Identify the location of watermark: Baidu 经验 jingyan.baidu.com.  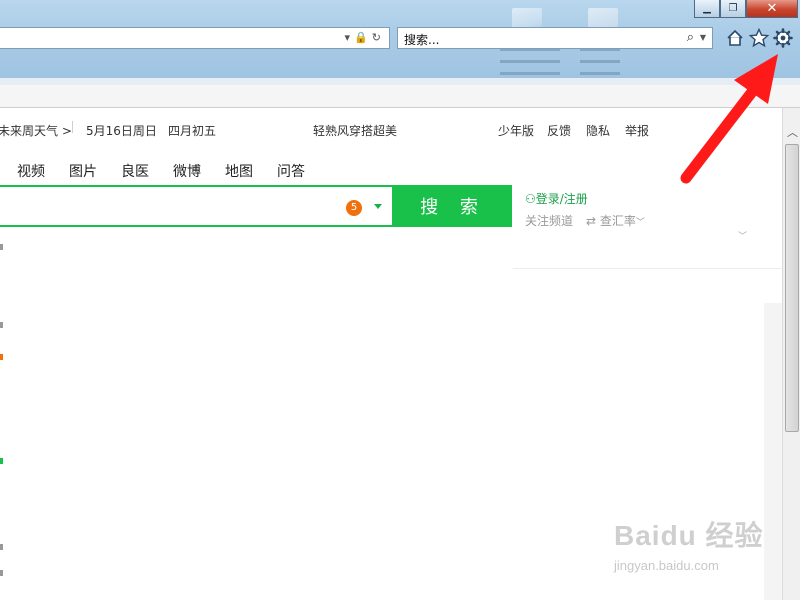
(689, 543).